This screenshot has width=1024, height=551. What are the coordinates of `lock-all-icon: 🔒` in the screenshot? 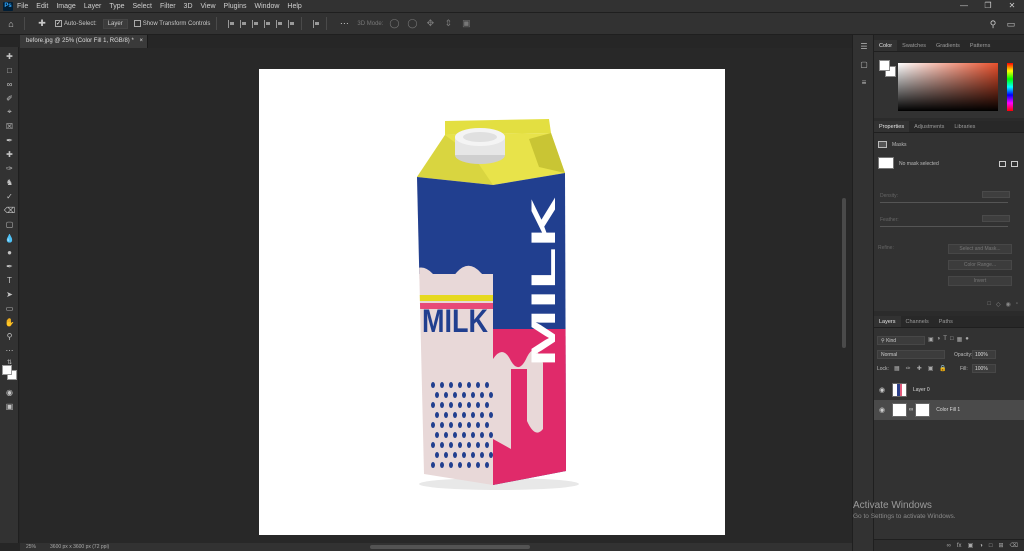 It's located at (942, 368).